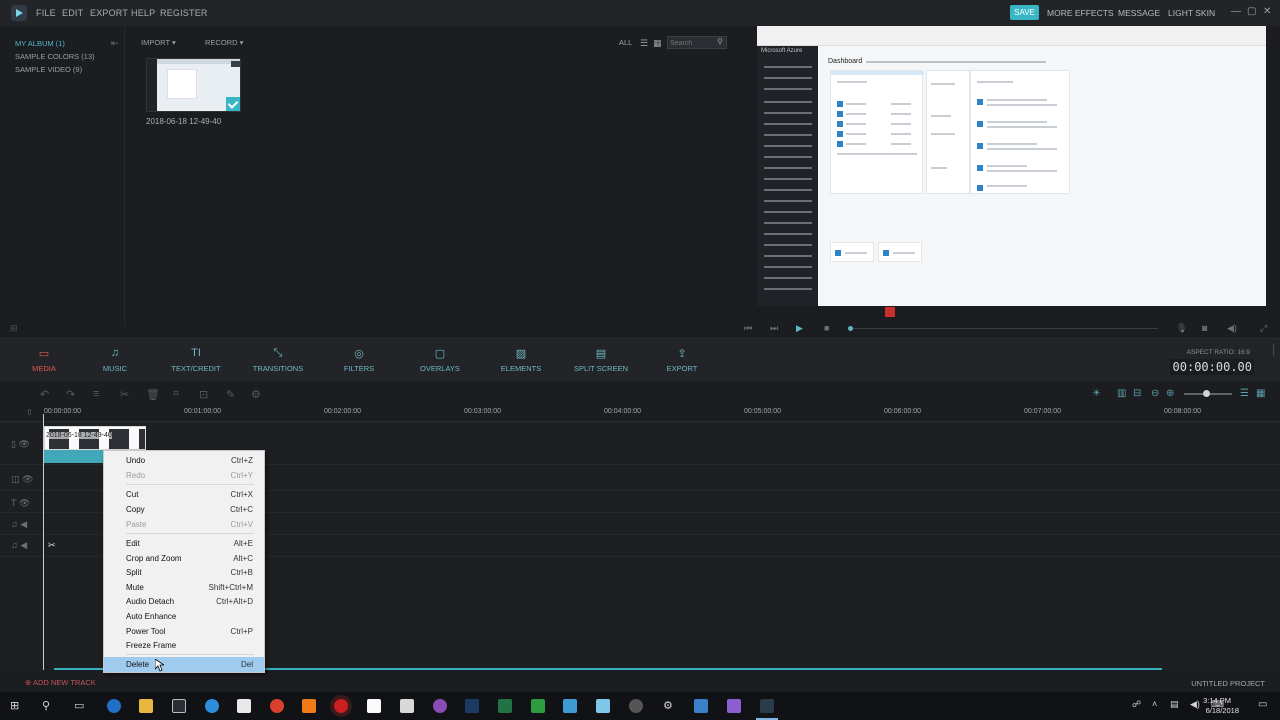 Image resolution: width=1280 pixels, height=720 pixels. I want to click on ctx-edit: Edit Alt+E, so click(184, 543).